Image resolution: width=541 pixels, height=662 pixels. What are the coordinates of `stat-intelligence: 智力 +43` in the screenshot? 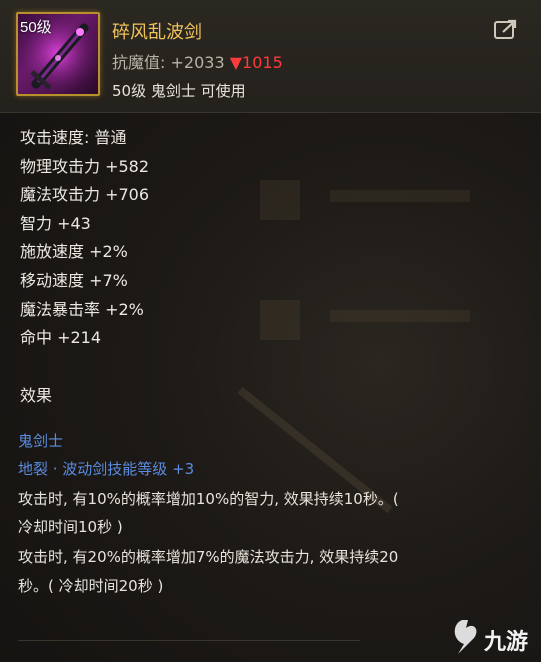 It's located at (55, 223).